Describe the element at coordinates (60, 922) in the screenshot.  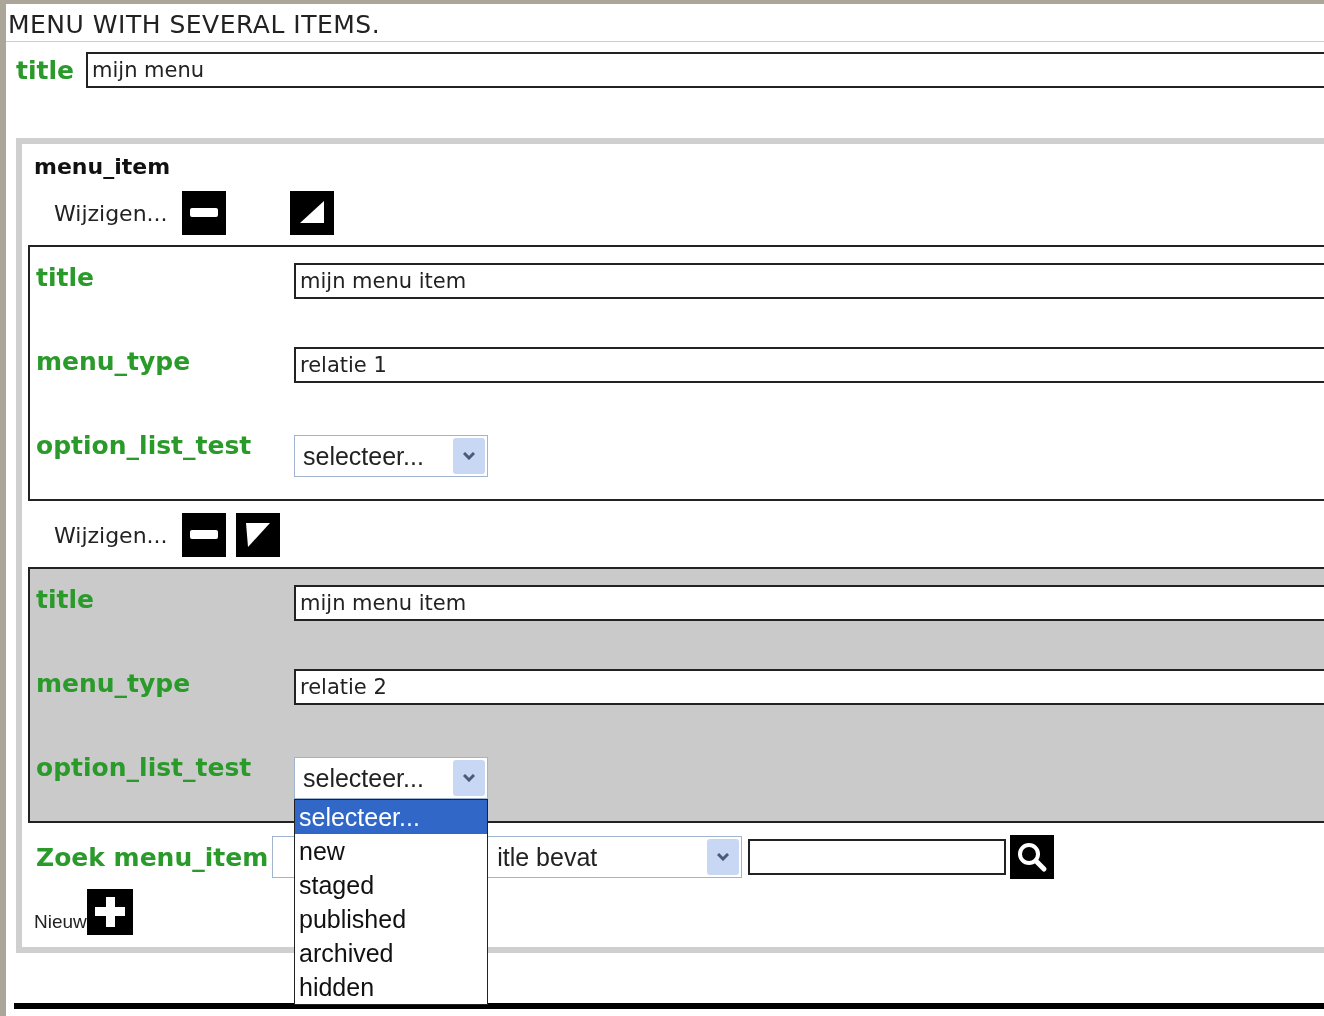
I see `new-label: Nieuw` at that location.